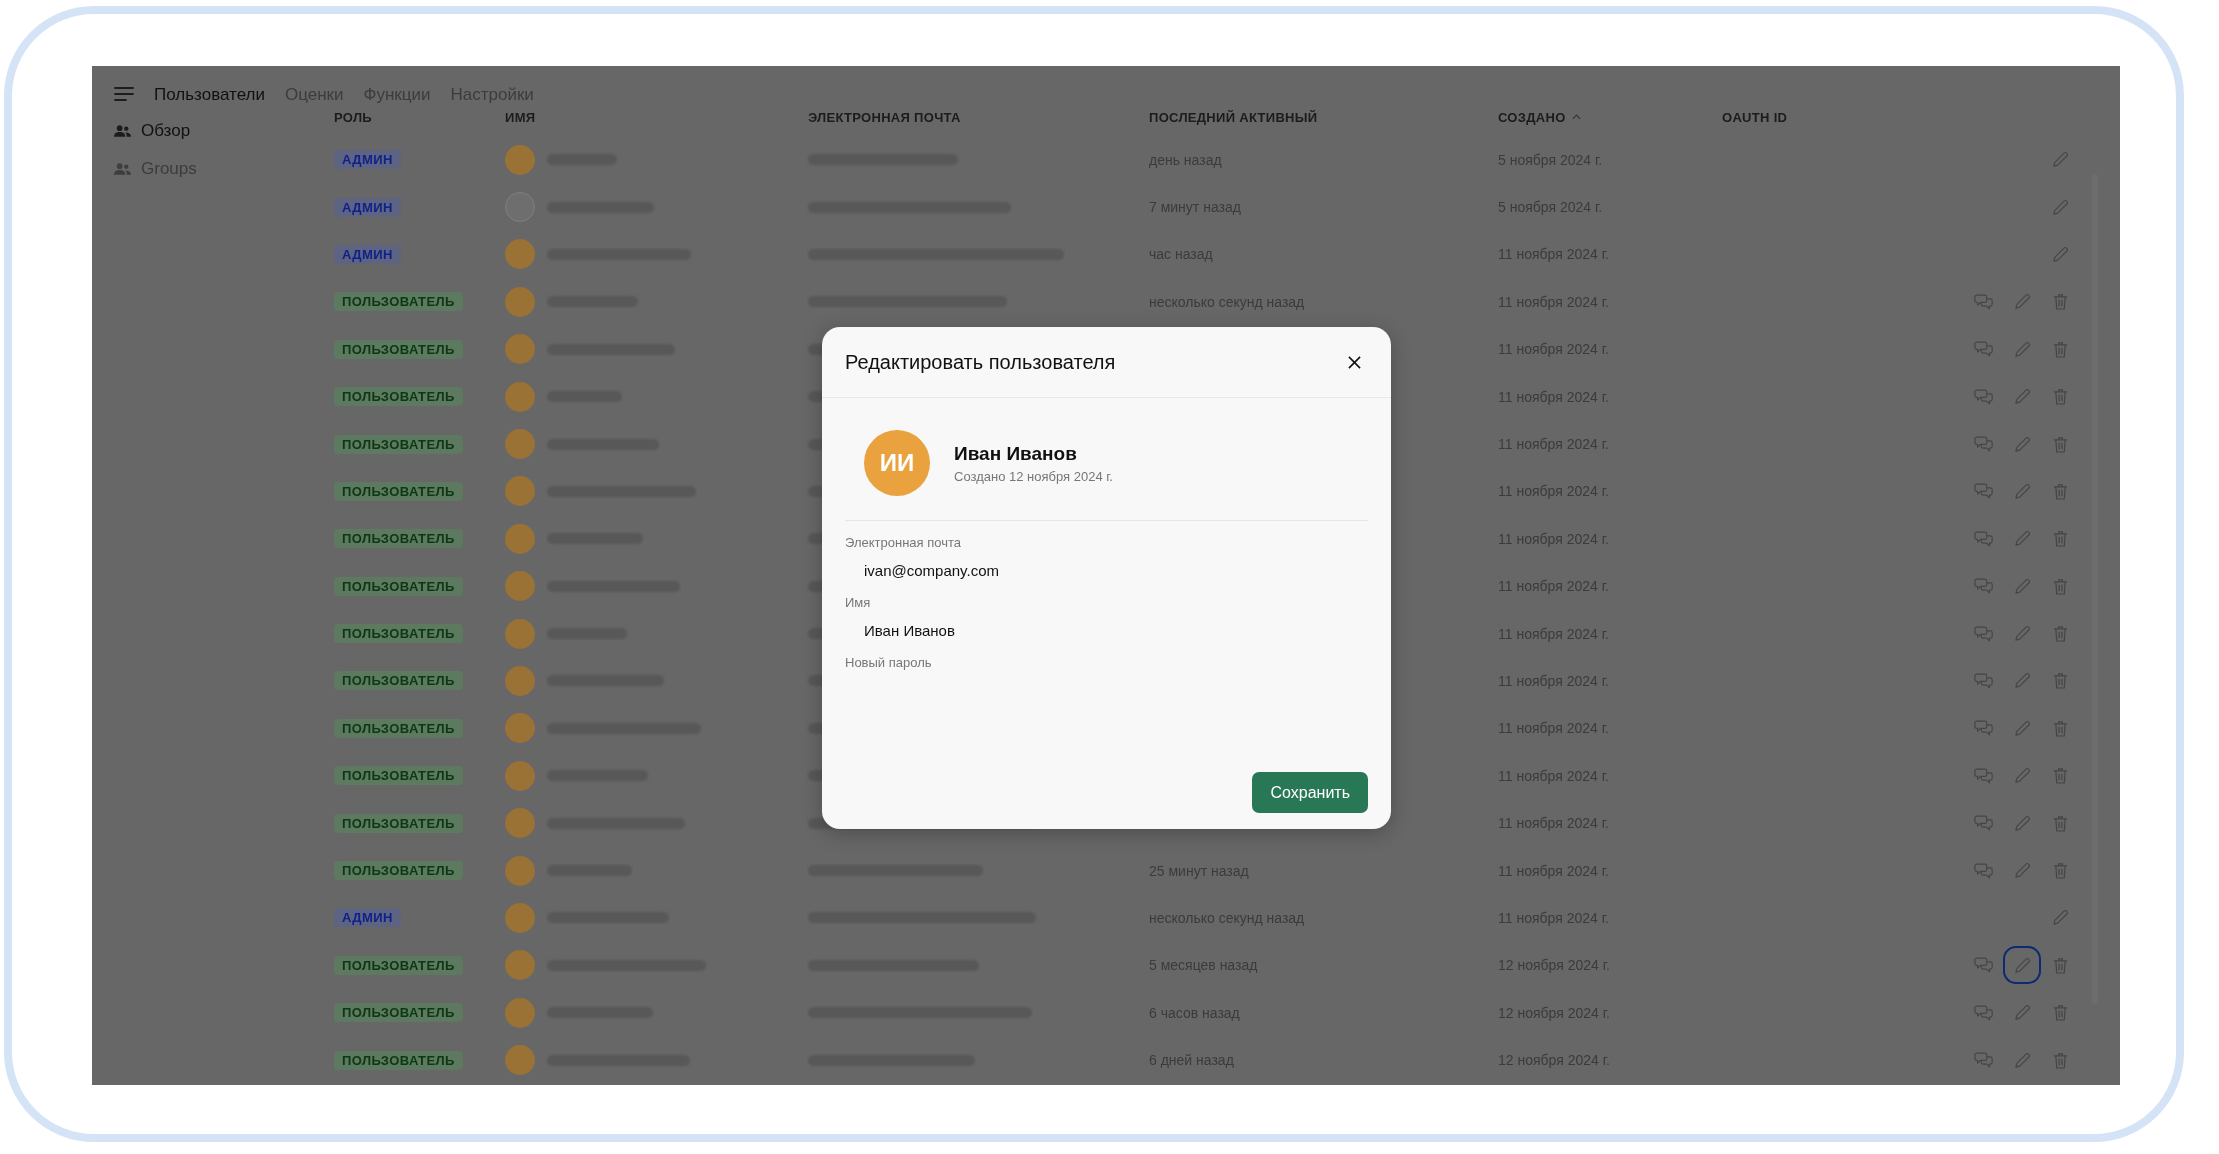 The height and width of the screenshot is (1154, 2219). Describe the element at coordinates (1014, 630) in the screenshot. I see `input-field: Иван Иванов` at that location.